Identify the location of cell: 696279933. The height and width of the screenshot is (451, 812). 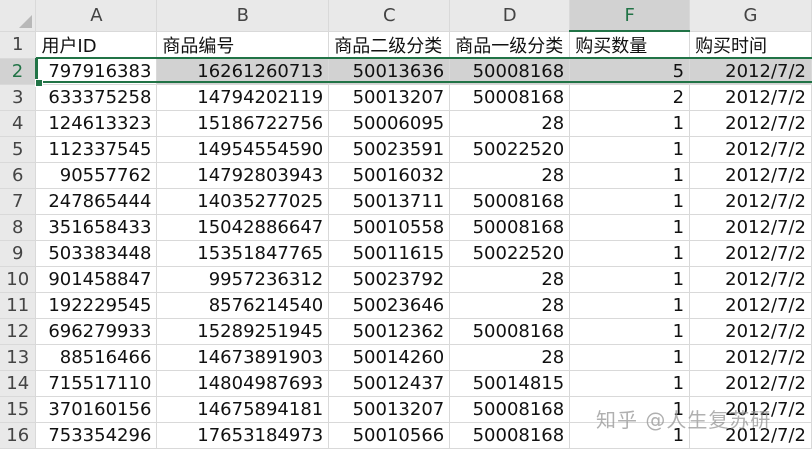
(96, 331).